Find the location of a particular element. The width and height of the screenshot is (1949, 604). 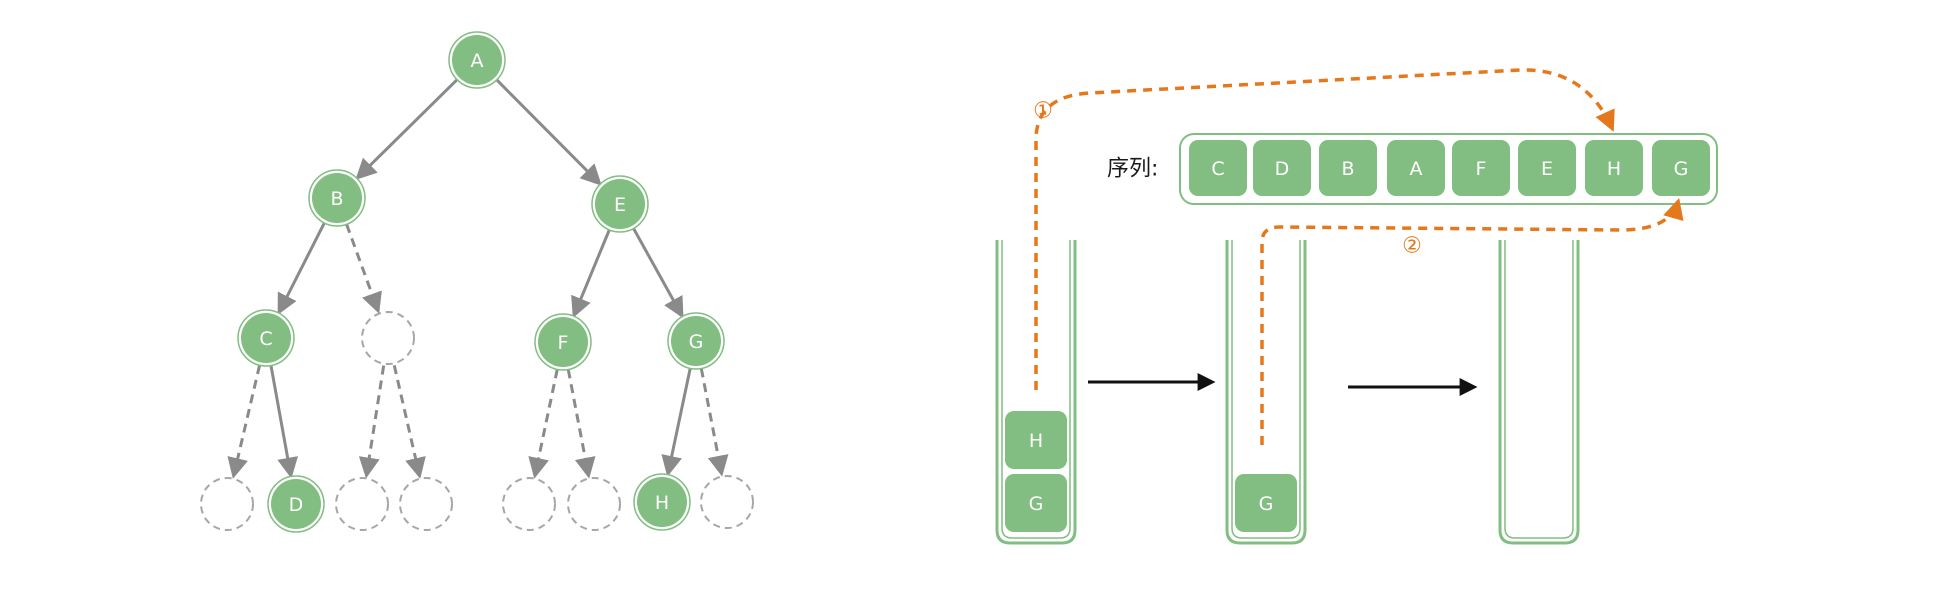

tree-node-c: C is located at coordinates (266, 338).